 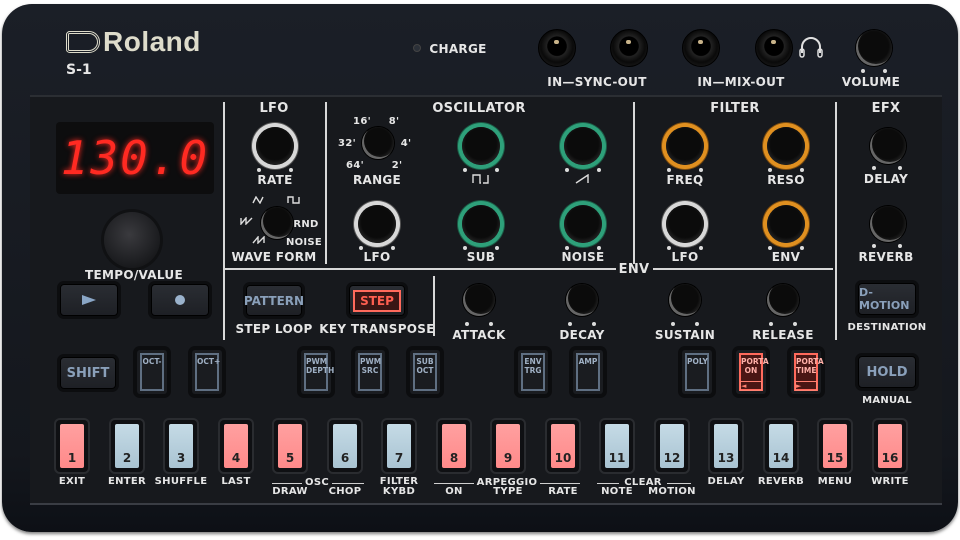 I want to click on step-label: SHUFFLE, so click(x=181, y=481).